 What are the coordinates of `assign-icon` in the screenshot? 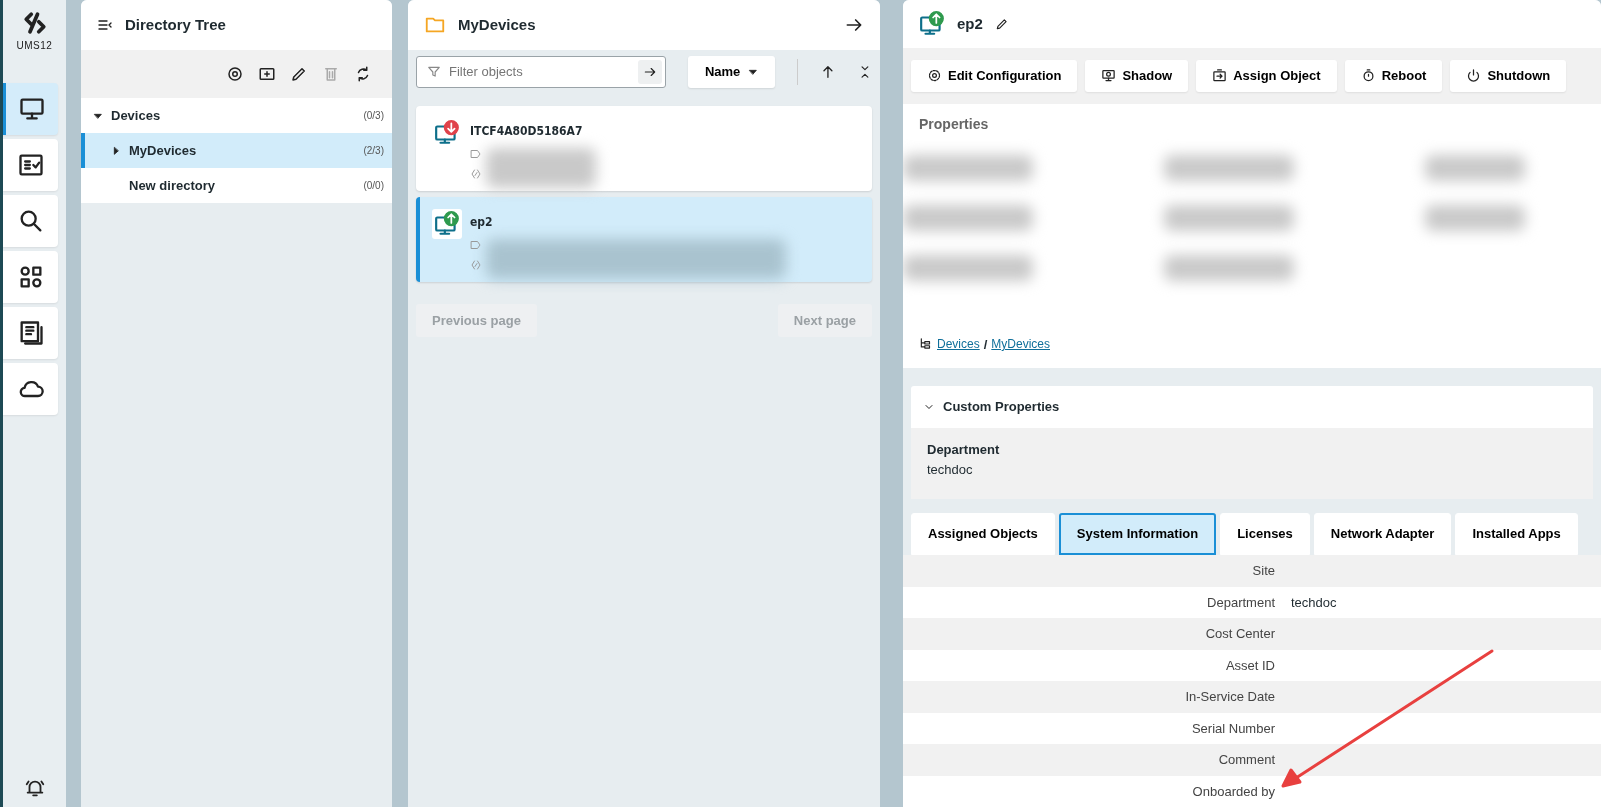 It's located at (1220, 76).